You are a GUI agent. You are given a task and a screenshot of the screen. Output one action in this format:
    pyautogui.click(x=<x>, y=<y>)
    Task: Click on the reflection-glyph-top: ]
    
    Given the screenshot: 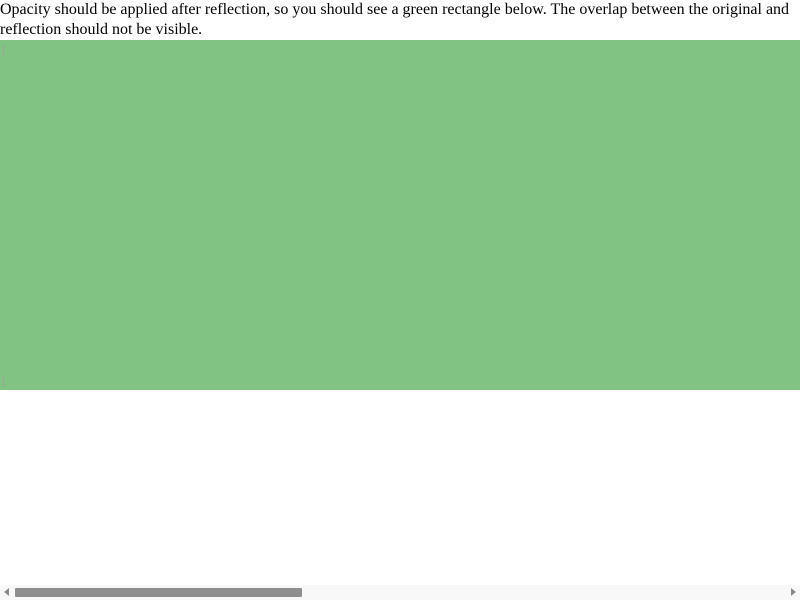 What is the action you would take?
    pyautogui.click(x=3, y=50)
    